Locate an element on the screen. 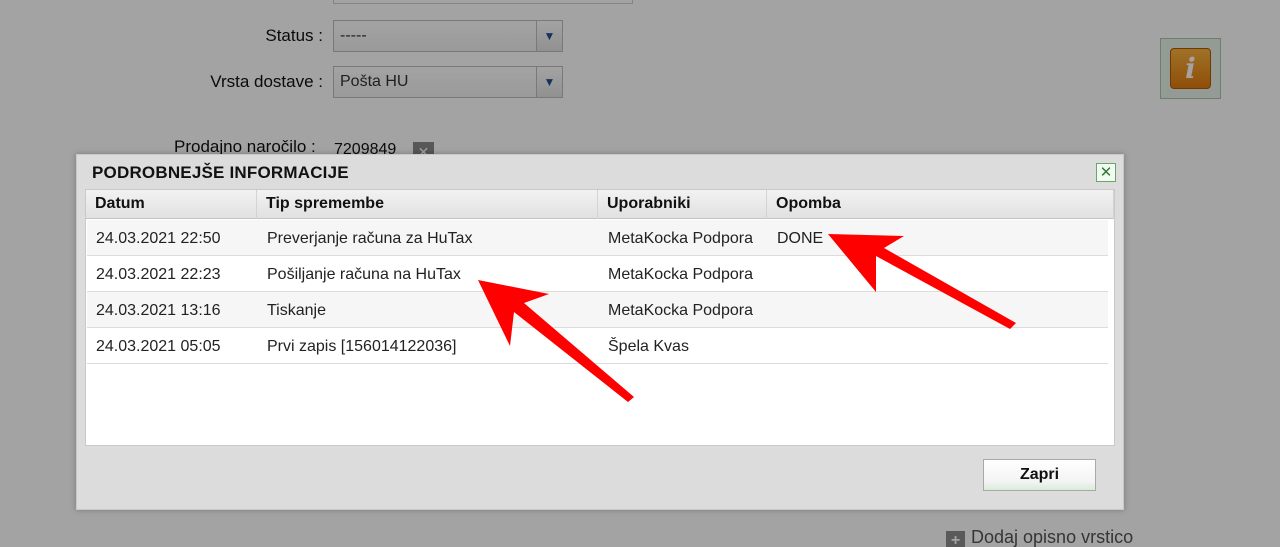 The image size is (1280, 547). cell-note: DONE is located at coordinates (800, 238).